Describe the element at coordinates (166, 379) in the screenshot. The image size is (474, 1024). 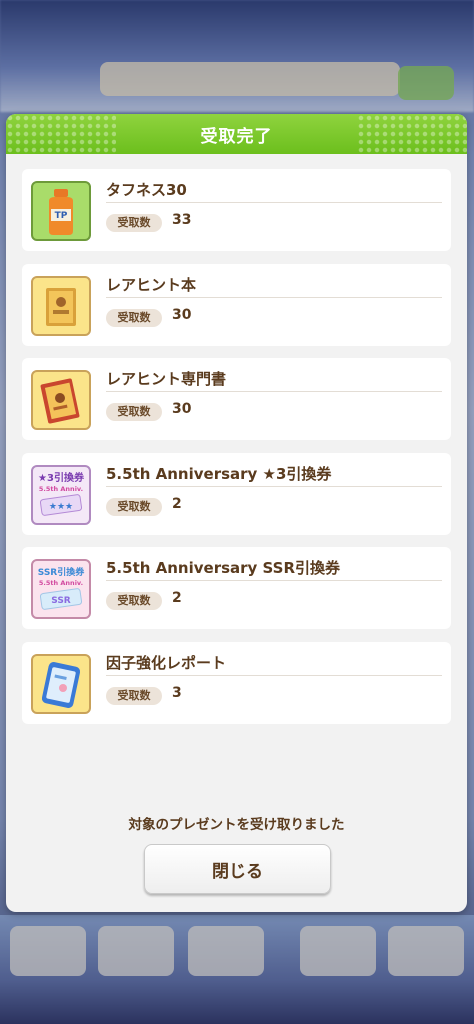
I see `item-name: レアヒント専門書` at that location.